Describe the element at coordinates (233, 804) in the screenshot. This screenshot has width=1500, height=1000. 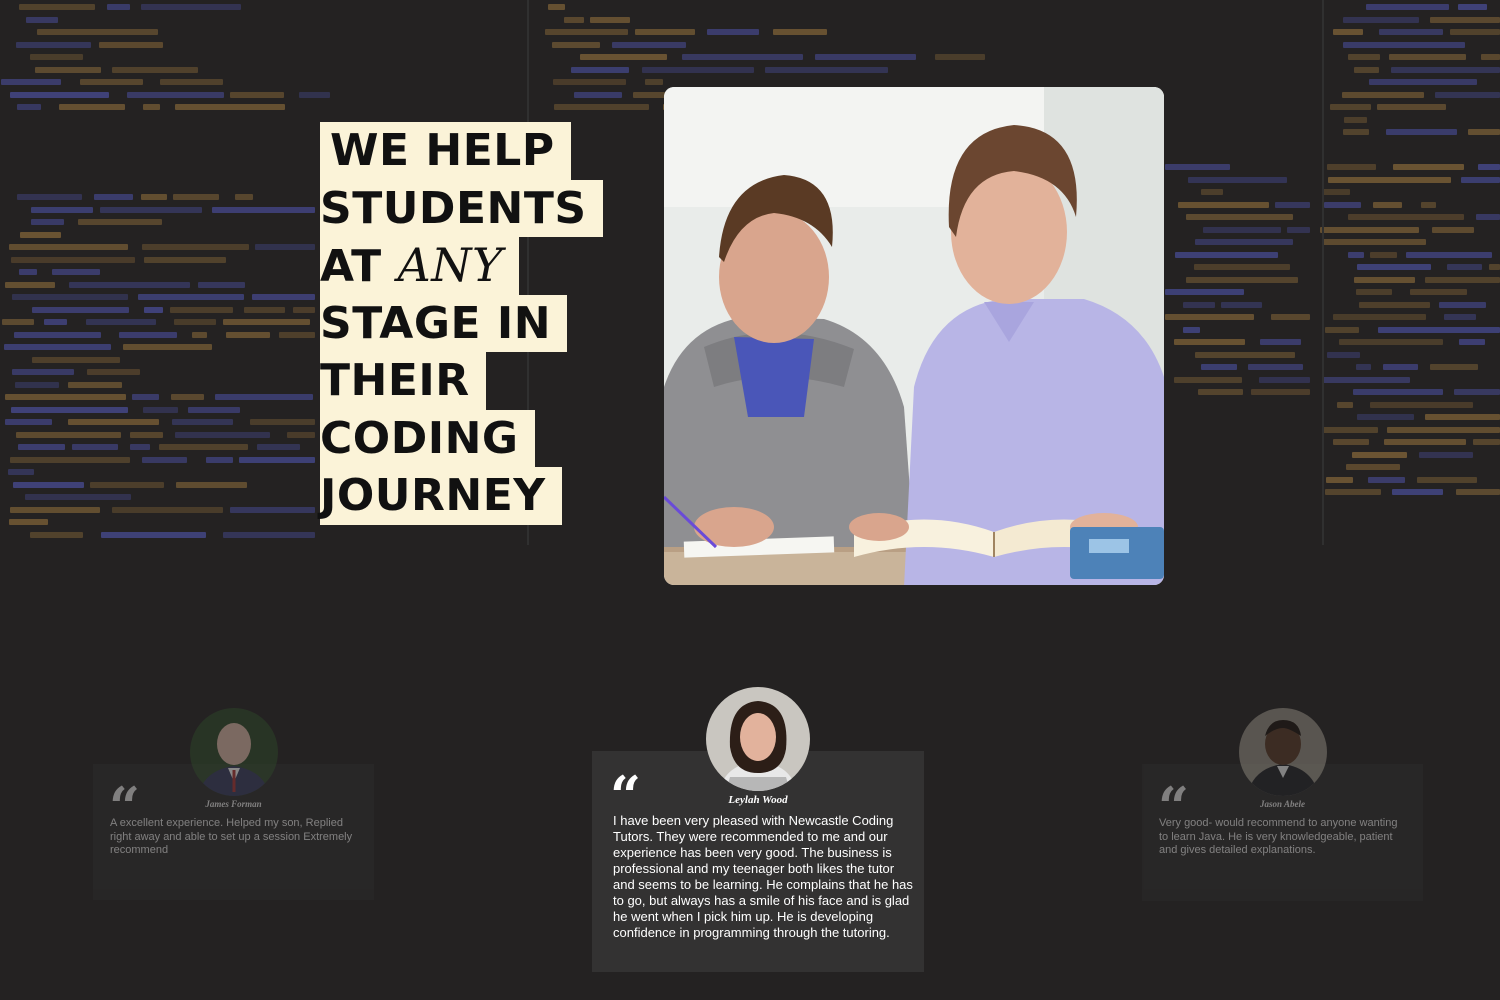
I see `testimonial-author: James Forman` at that location.